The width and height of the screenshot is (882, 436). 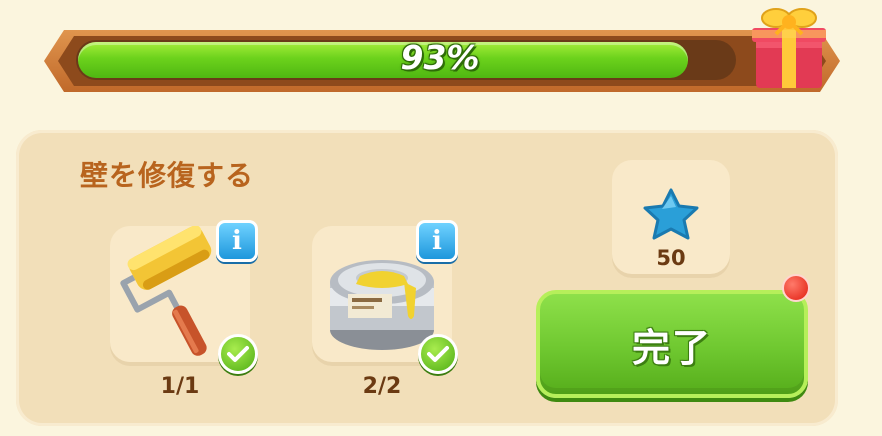 I want to click on task-title: 壁を修復する, so click(x=167, y=175).